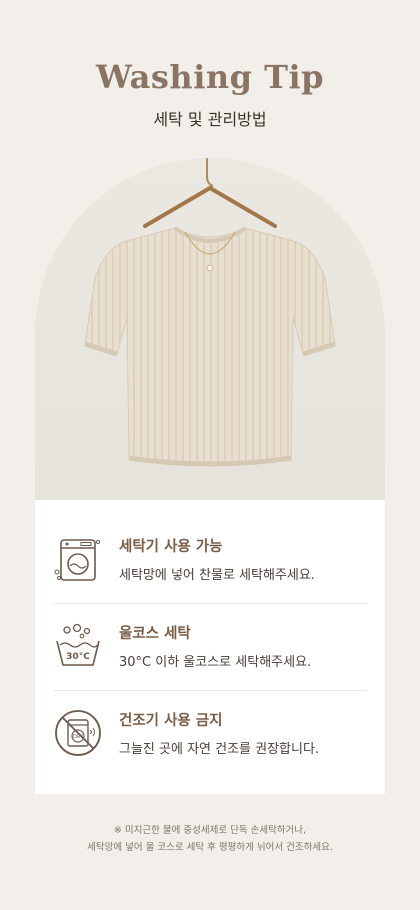  What do you see at coordinates (210, 830) in the screenshot?
I see `footnote-line-1: ※ 미지근한 물에 중성세제로 단독 손세탁하거나,` at bounding box center [210, 830].